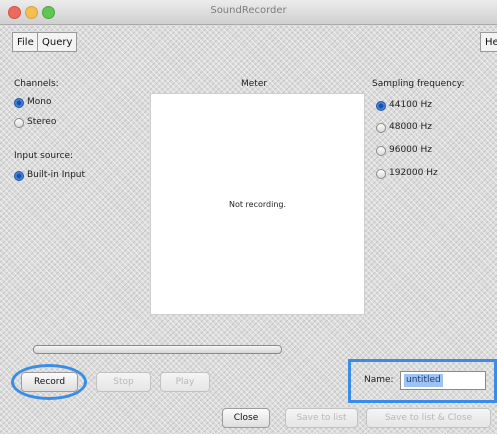 This screenshot has height=434, width=497. I want to click on save-to-list-button: Save to list, so click(321, 418).